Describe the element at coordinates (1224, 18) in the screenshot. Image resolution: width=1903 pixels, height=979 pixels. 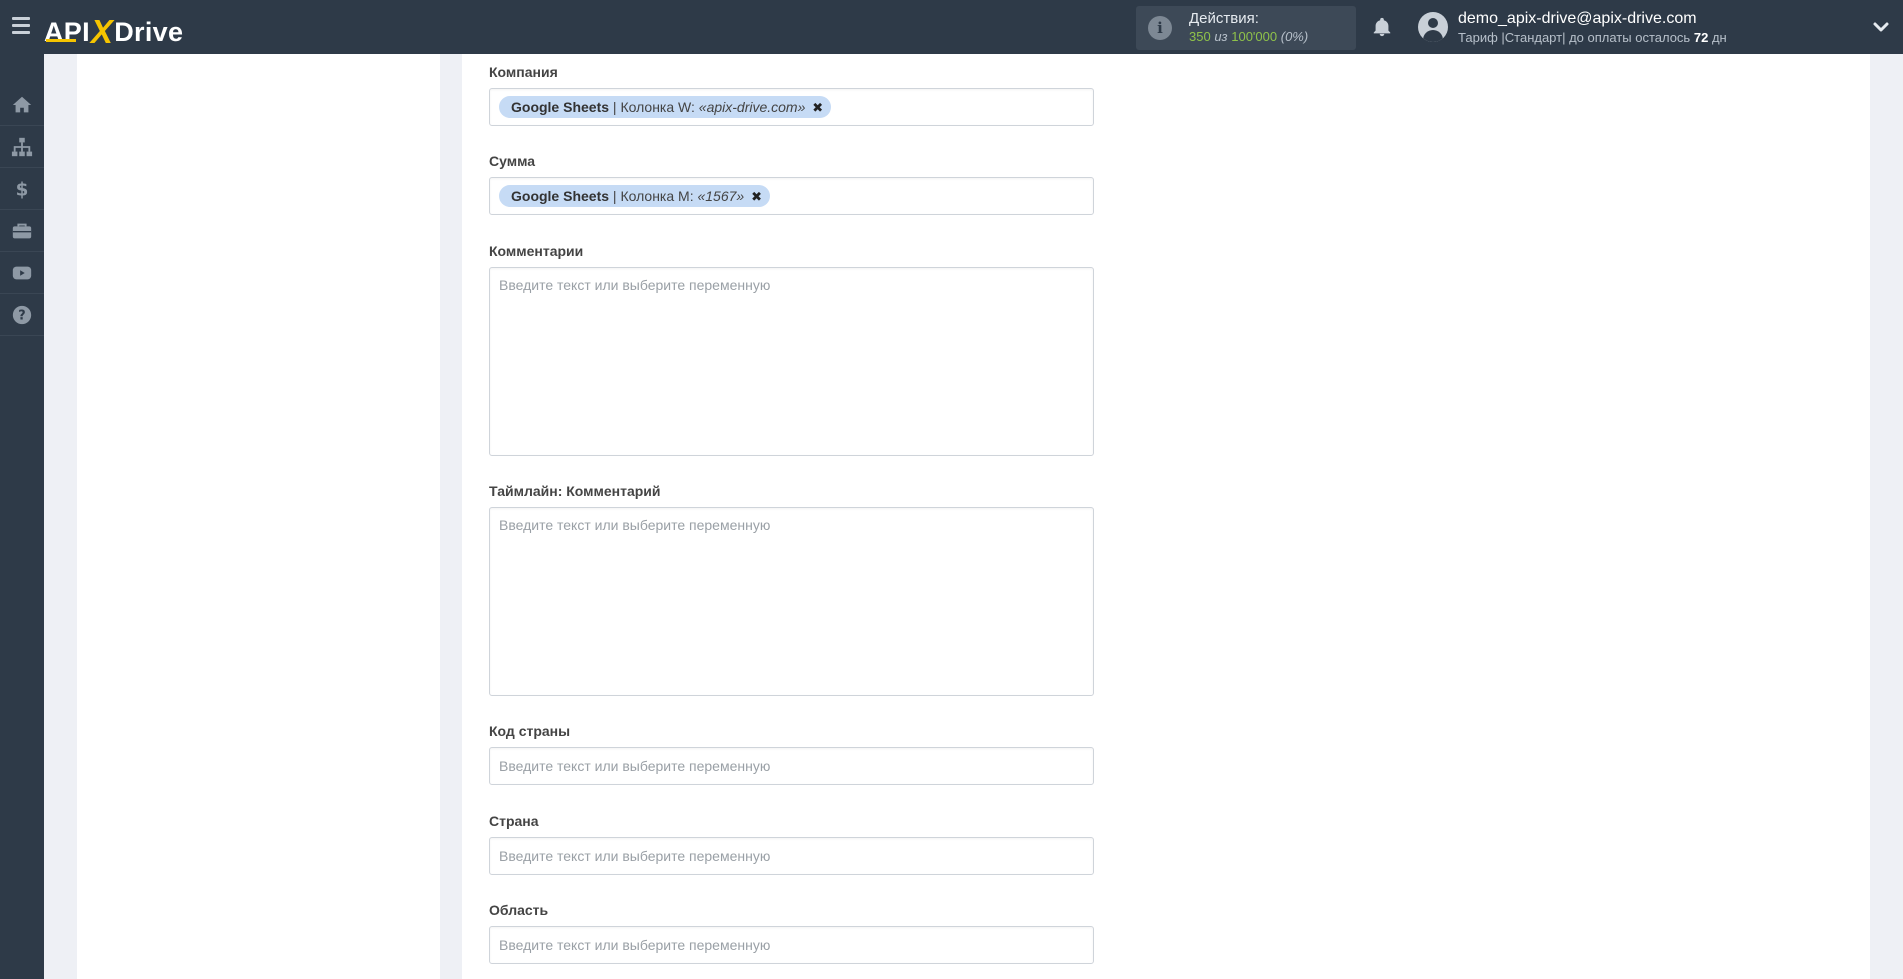
I see `actions-label: Действия:` at that location.